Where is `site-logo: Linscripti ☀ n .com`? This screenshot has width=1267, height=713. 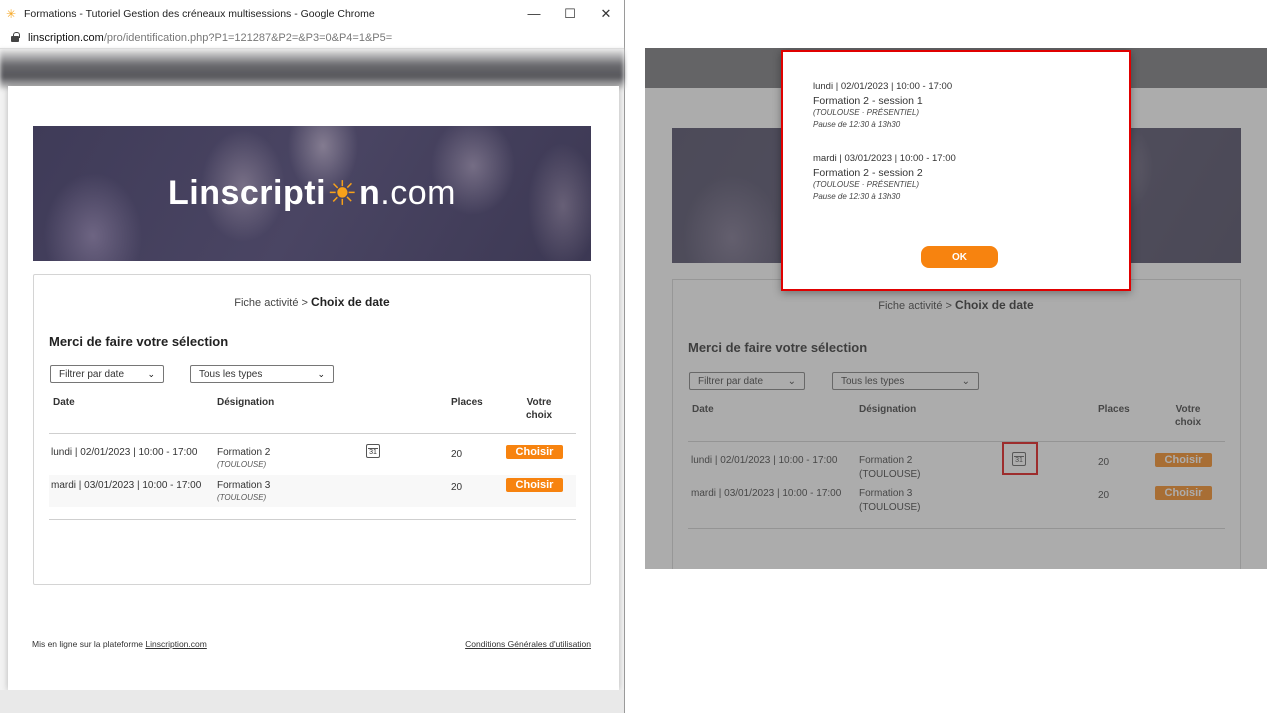 site-logo: Linscripti ☀ n .com is located at coordinates (312, 193).